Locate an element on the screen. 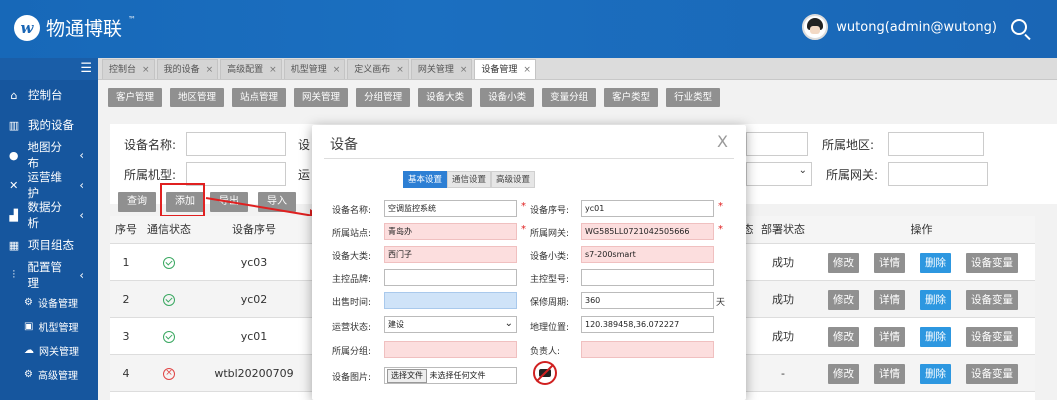 This screenshot has width=1057, height=400. sidebar-subitem-2: ☁ 网关管理 is located at coordinates (49, 350).